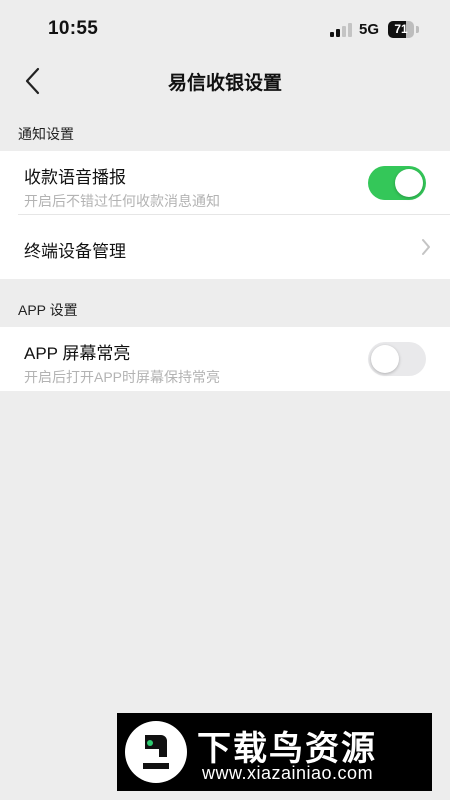 The width and height of the screenshot is (450, 800). What do you see at coordinates (156, 752) in the screenshot?
I see `bird-logo-icon` at bounding box center [156, 752].